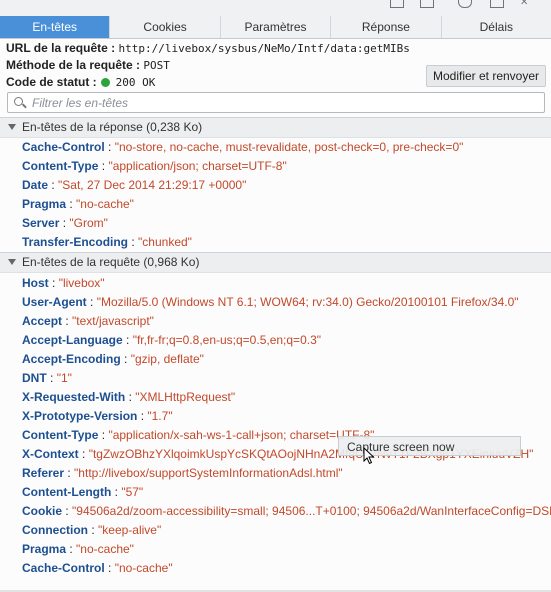 This screenshot has height=592, width=551. I want to click on header-row: Accept : "text/javascript", so click(275, 321).